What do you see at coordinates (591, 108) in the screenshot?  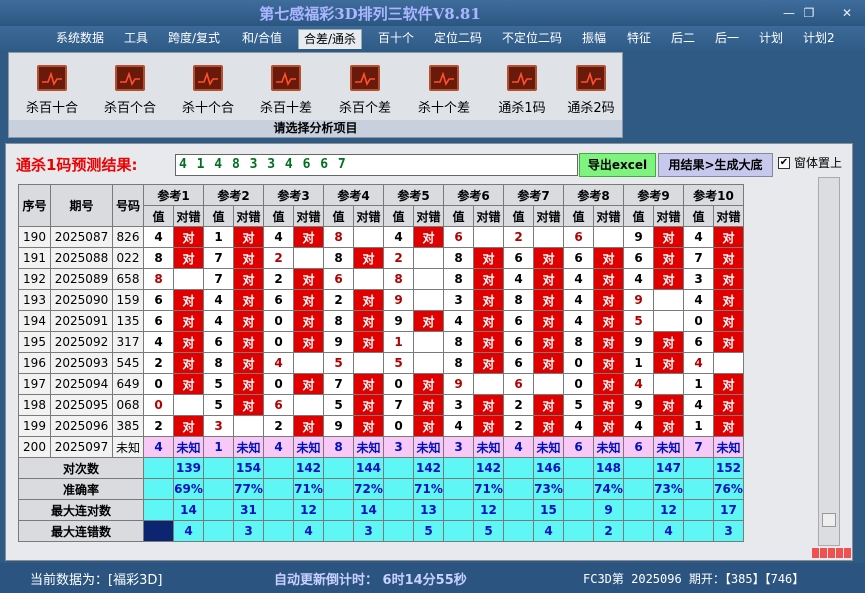 I see `ribbon-btn-label: 通杀2码` at bounding box center [591, 108].